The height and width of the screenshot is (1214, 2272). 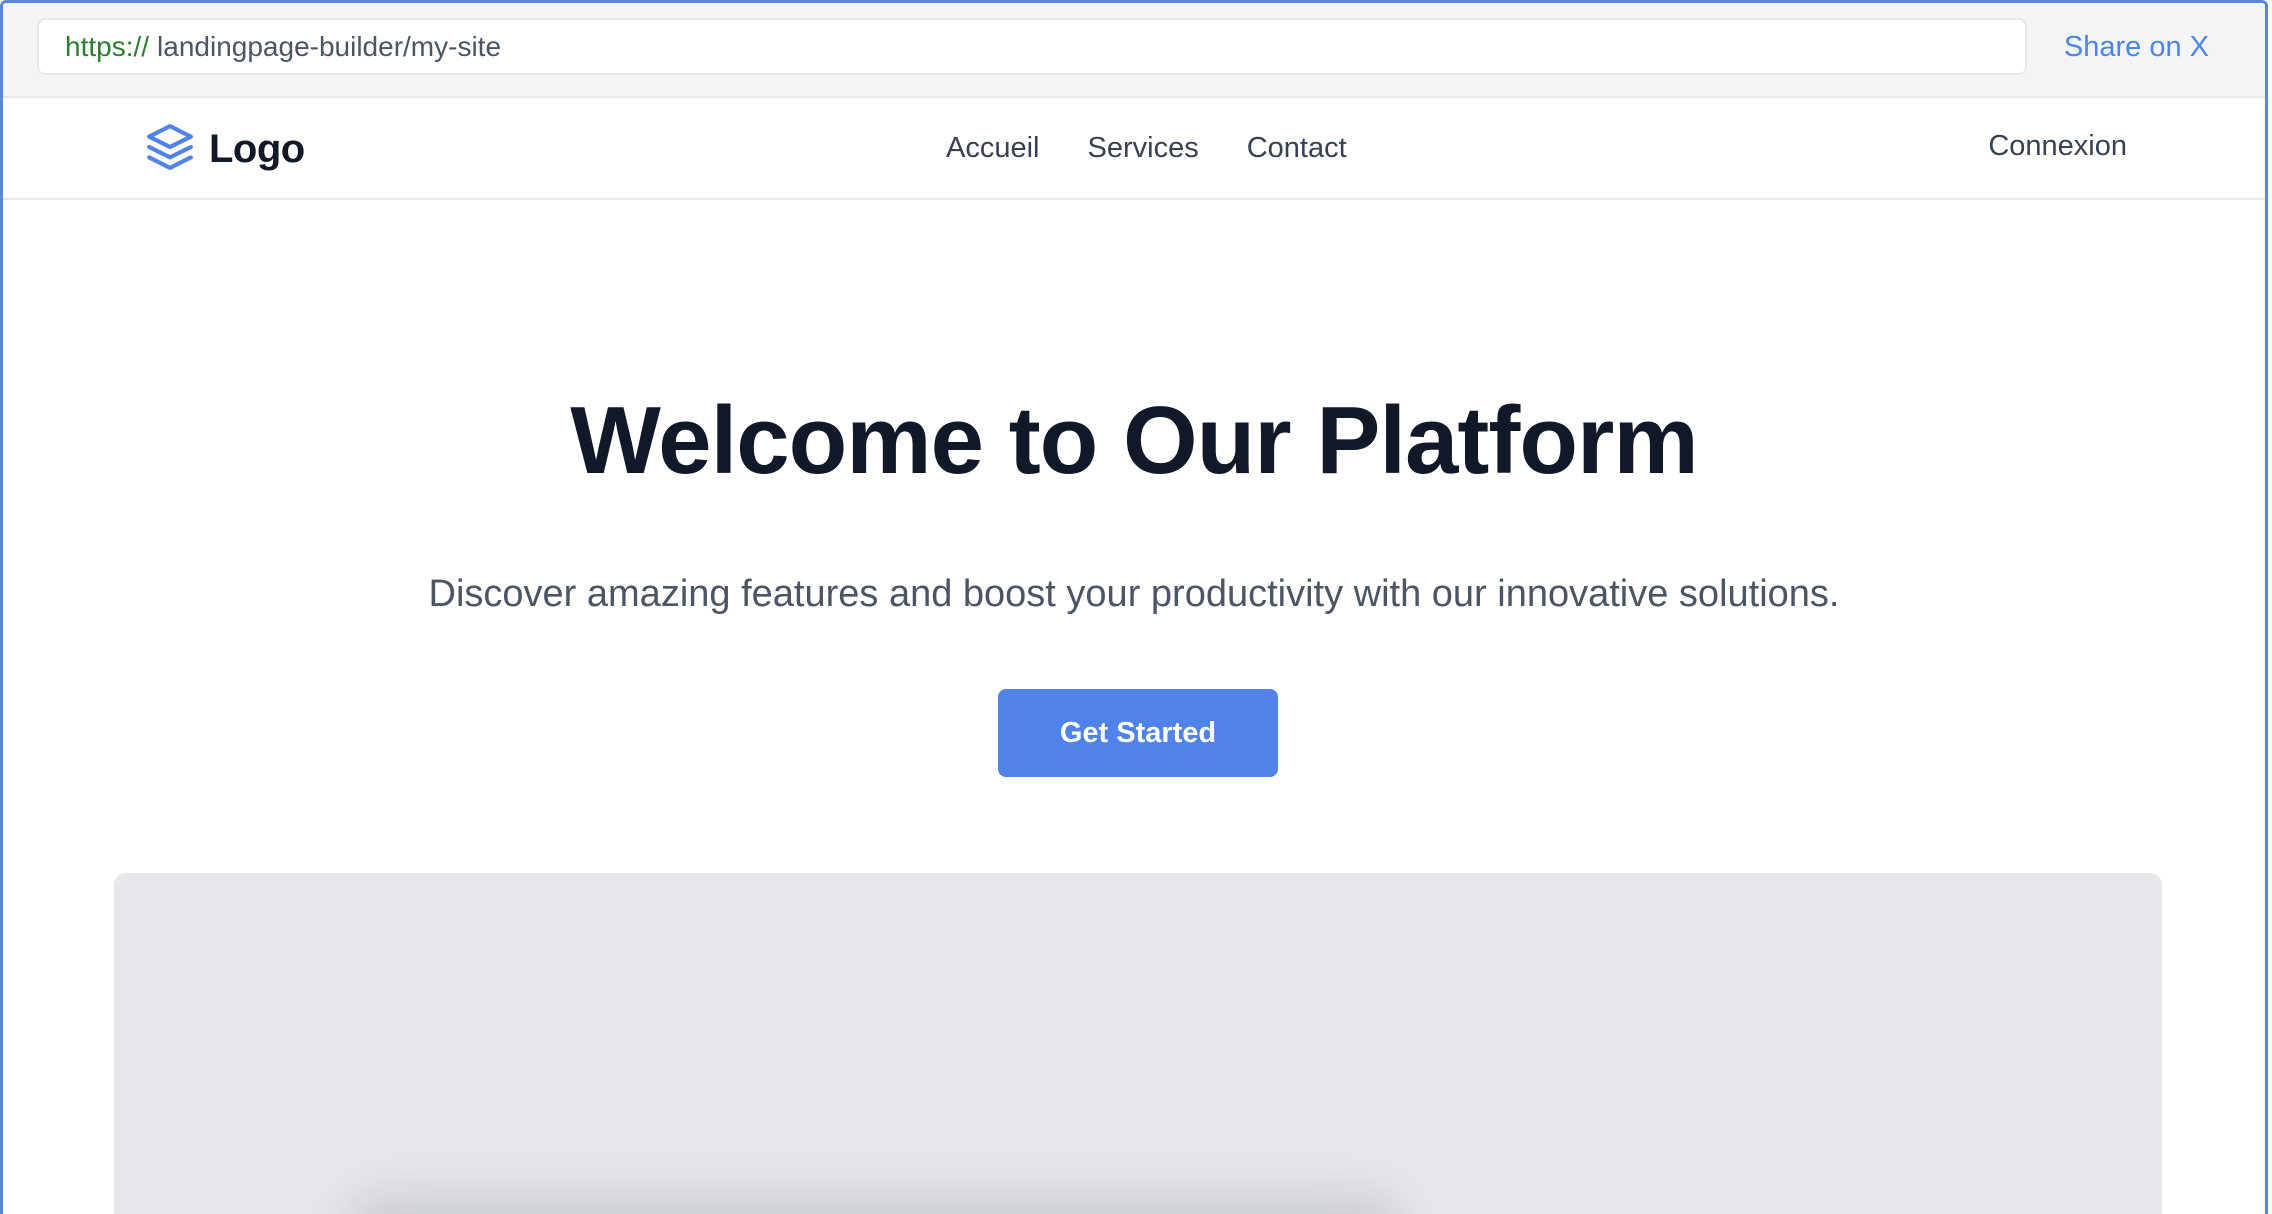 What do you see at coordinates (993, 148) in the screenshot?
I see `nav-link-accueil: Accueil` at bounding box center [993, 148].